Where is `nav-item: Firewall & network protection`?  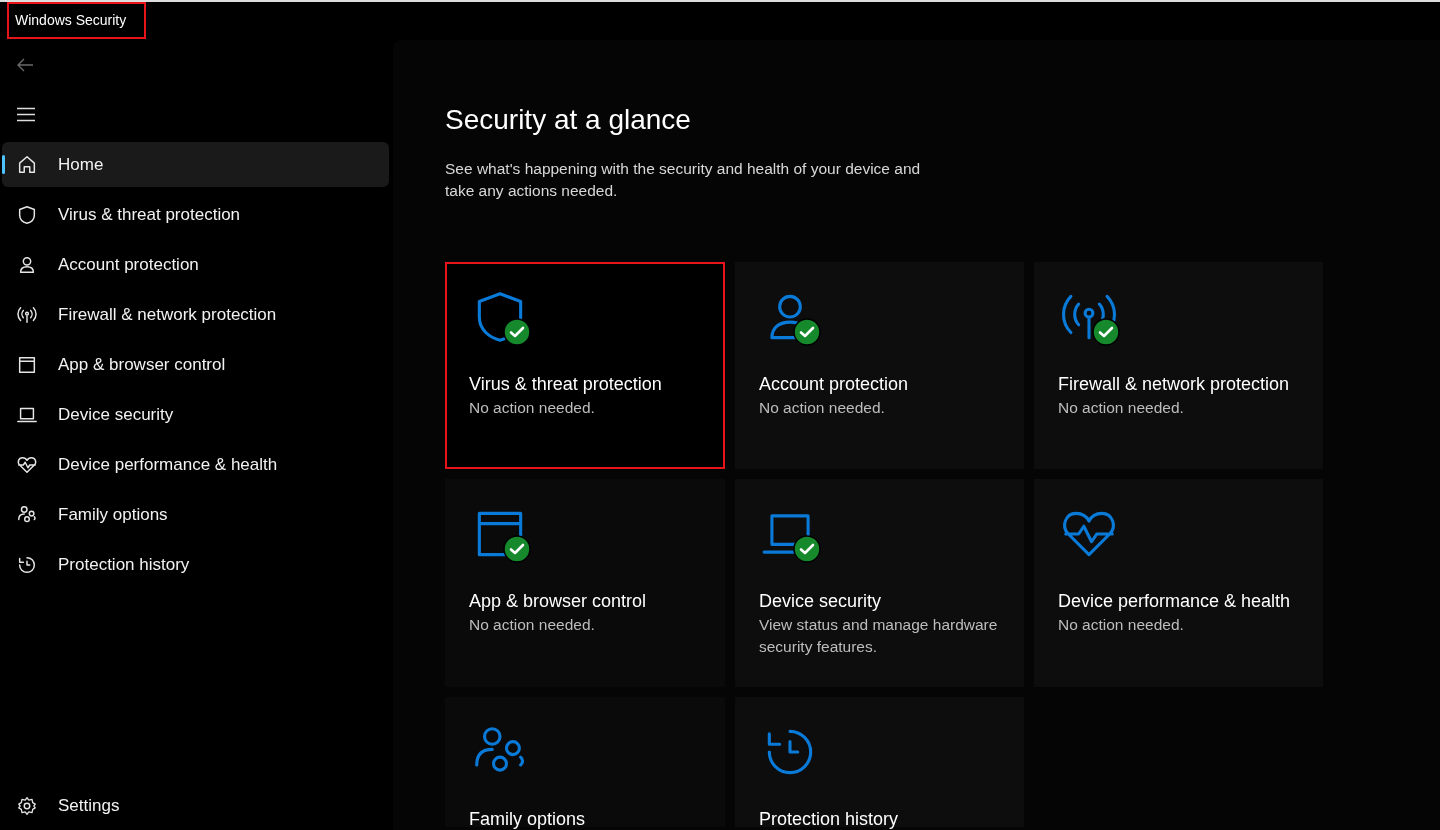
nav-item: Firewall & network protection is located at coordinates (195, 314).